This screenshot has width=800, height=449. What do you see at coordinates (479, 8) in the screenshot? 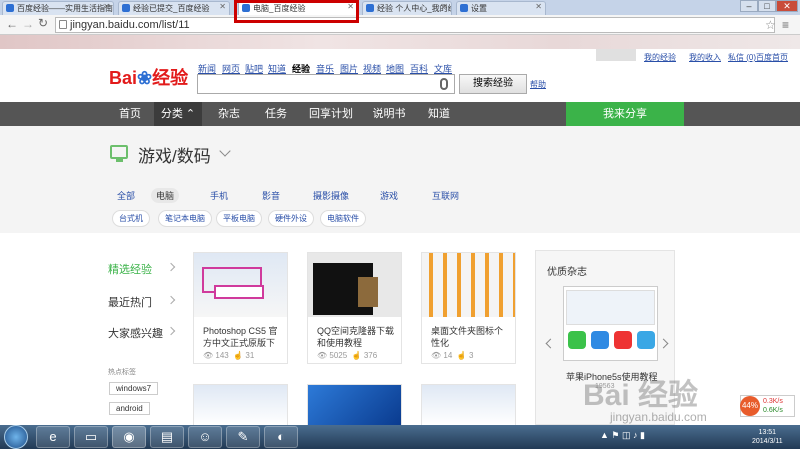
I see `tab-label: 设置` at bounding box center [479, 8].